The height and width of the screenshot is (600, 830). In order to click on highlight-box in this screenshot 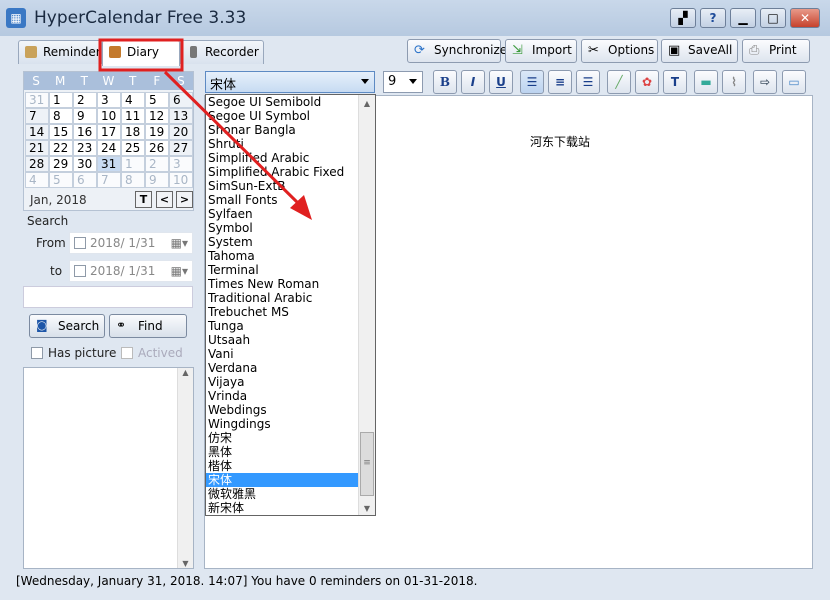, I will do `click(141, 55)`.